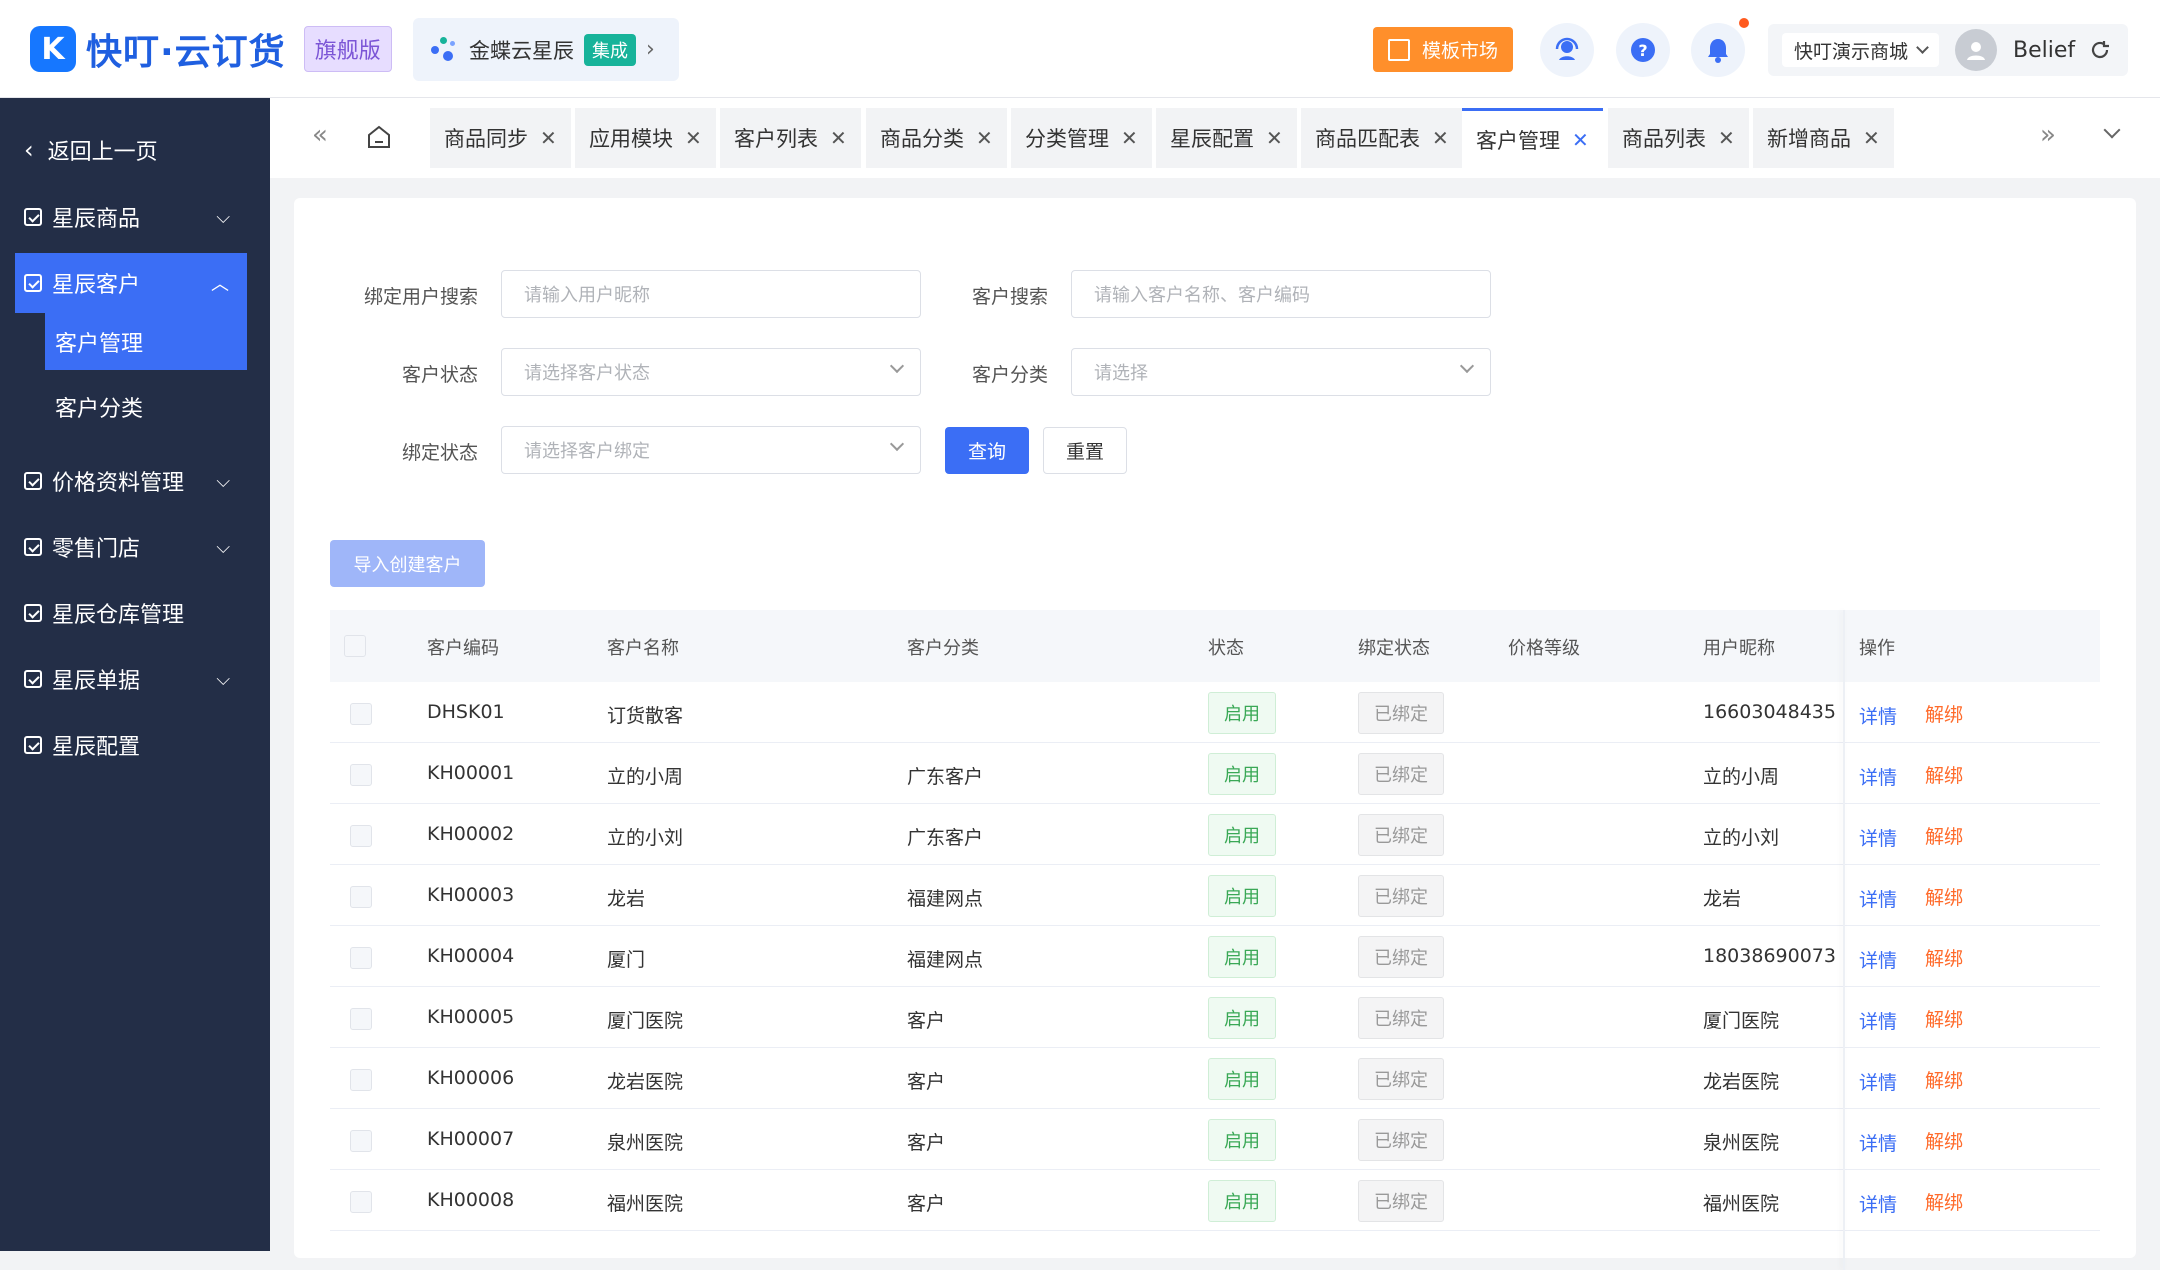 Image resolution: width=2160 pixels, height=1270 pixels. What do you see at coordinates (546, 49) in the screenshot?
I see `kingdee-integration-link: 金蝶云星辰 集成 ›` at bounding box center [546, 49].